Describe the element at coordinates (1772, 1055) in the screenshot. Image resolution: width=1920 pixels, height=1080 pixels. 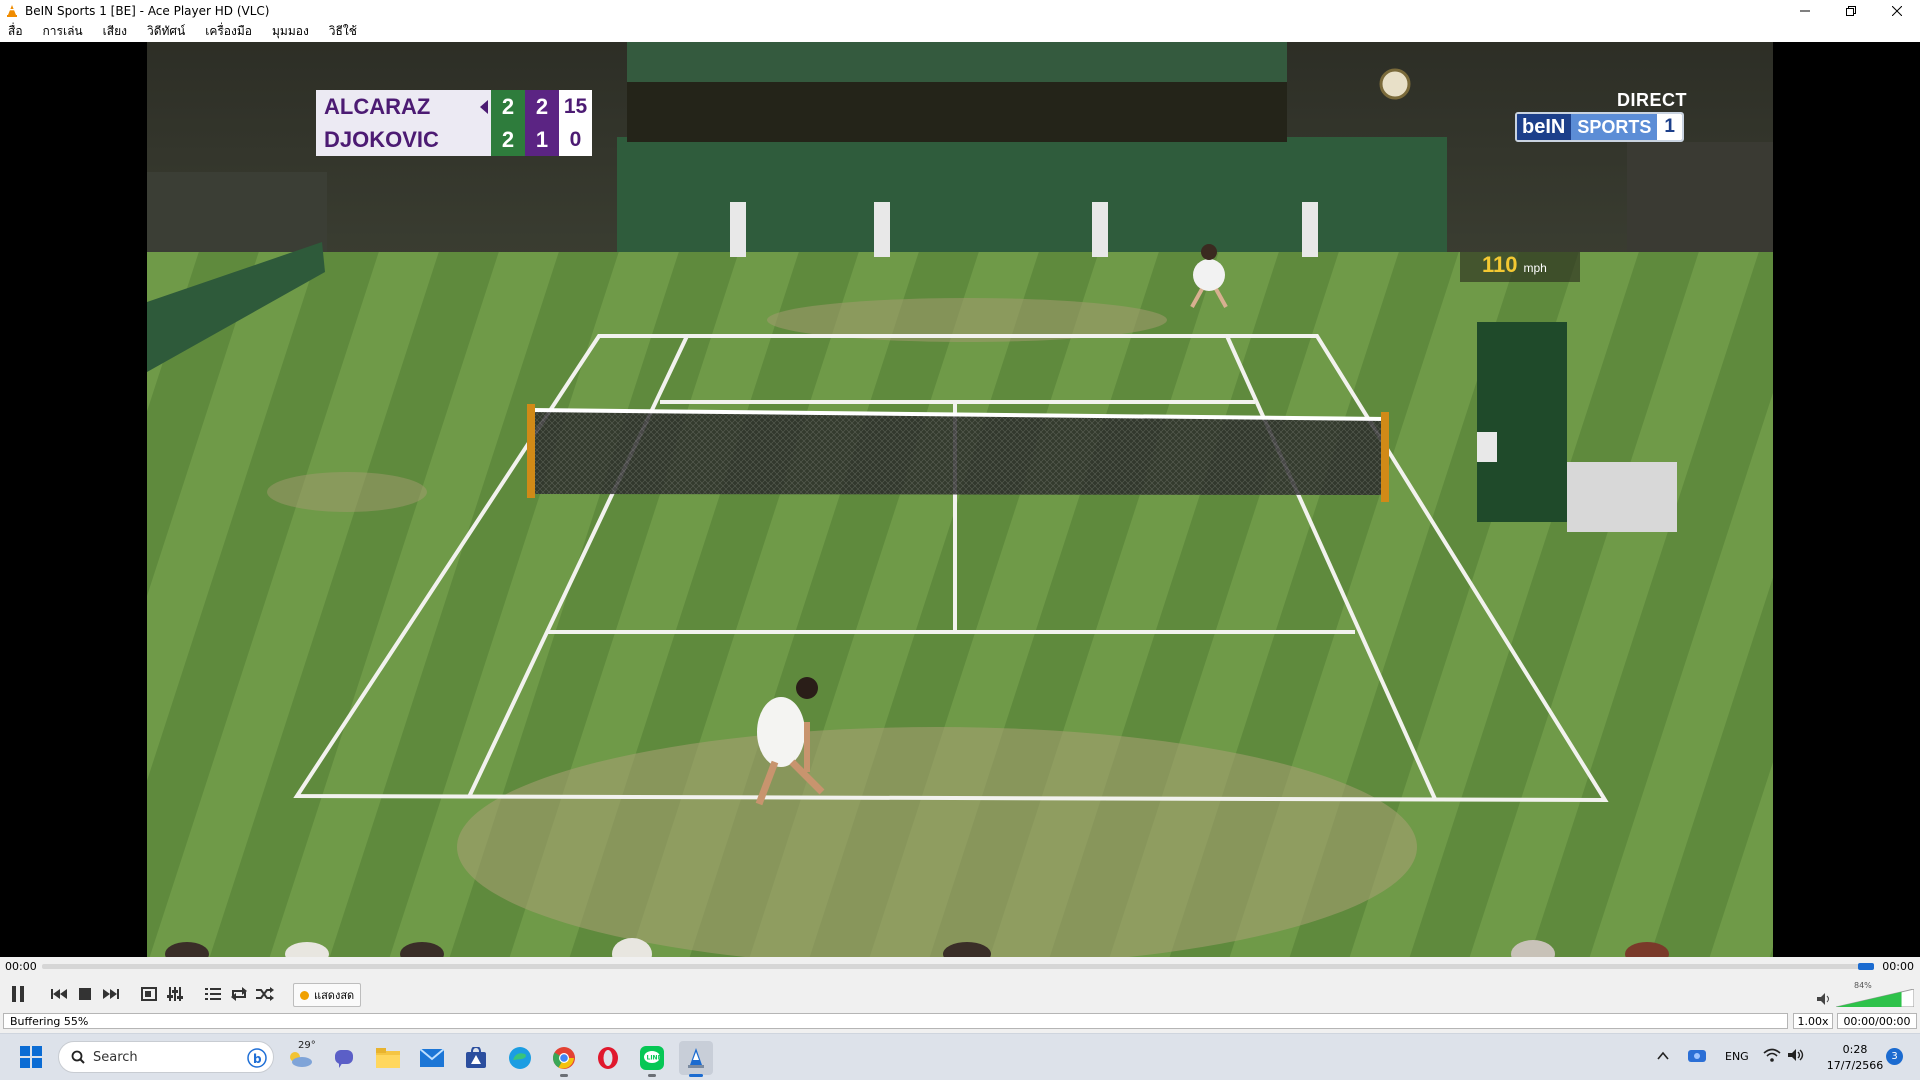
I see `wifi-icon` at that location.